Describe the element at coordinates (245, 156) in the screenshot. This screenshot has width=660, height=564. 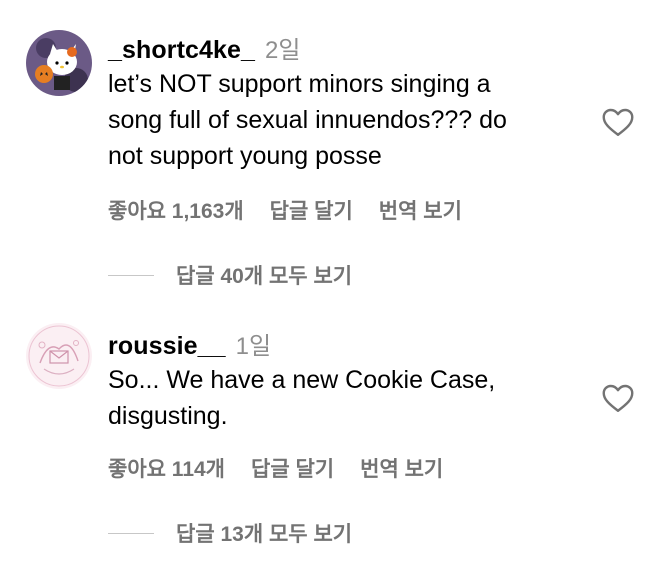
I see `comment-text-line: not support young posse` at that location.